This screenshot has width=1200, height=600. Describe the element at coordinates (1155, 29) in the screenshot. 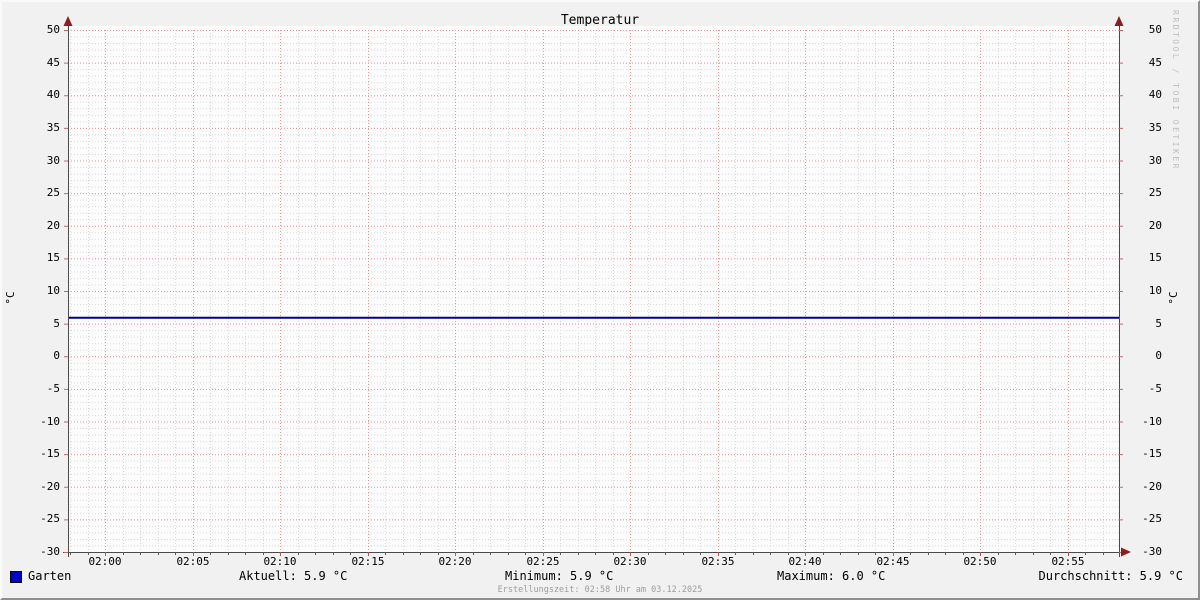

I see `y-tick-label-right: 50` at that location.